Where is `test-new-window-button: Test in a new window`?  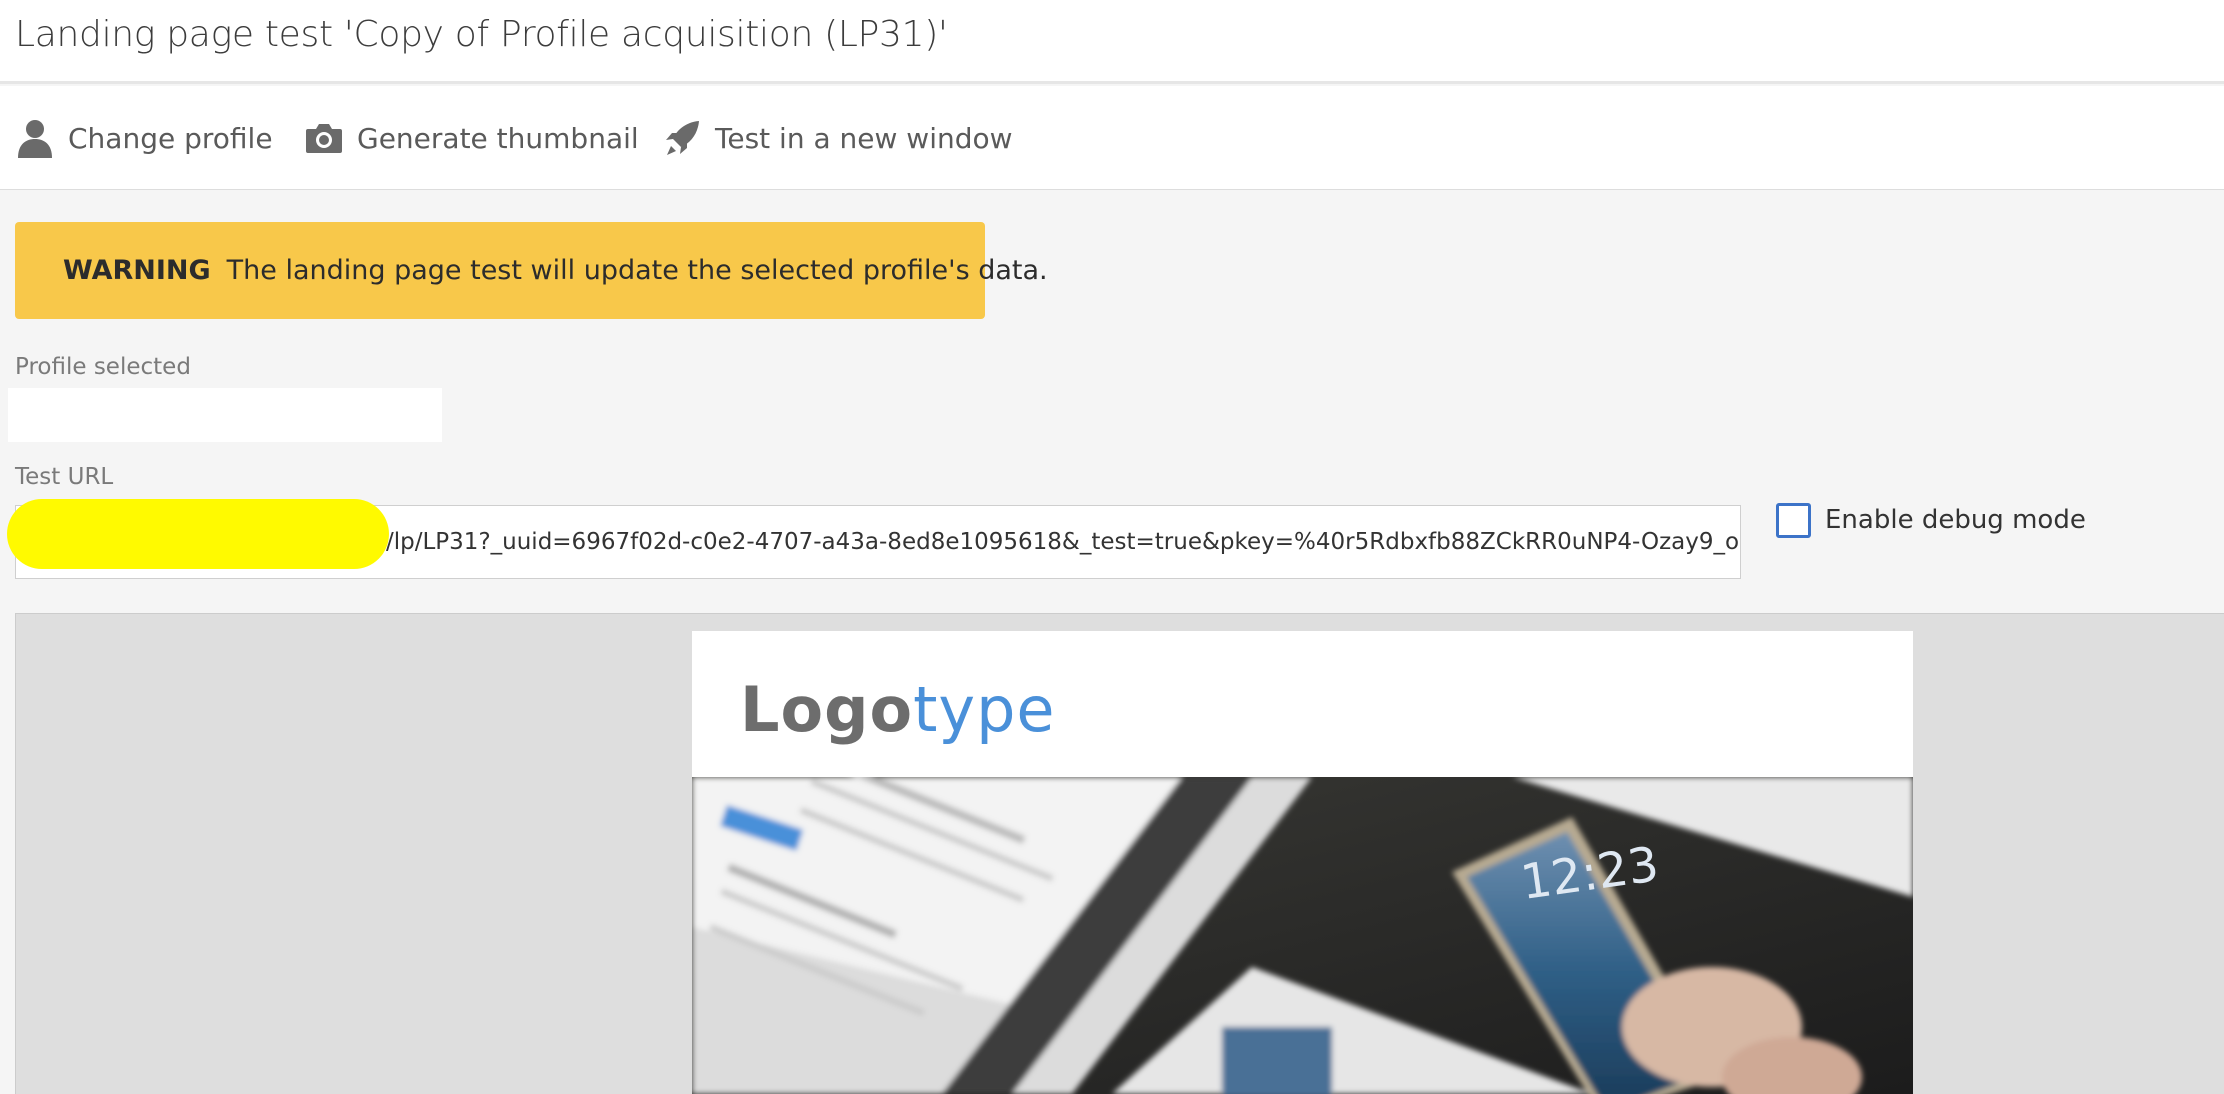 test-new-window-button: Test in a new window is located at coordinates (838, 138).